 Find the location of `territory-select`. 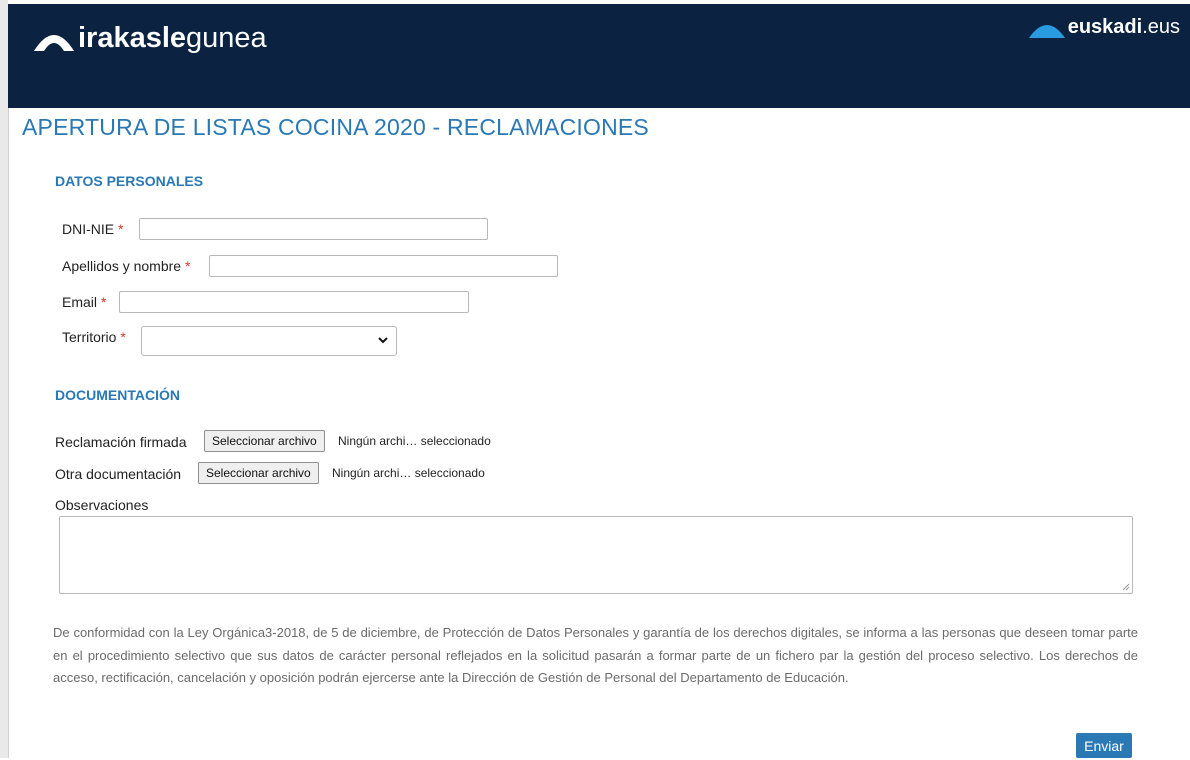

territory-select is located at coordinates (269, 341).